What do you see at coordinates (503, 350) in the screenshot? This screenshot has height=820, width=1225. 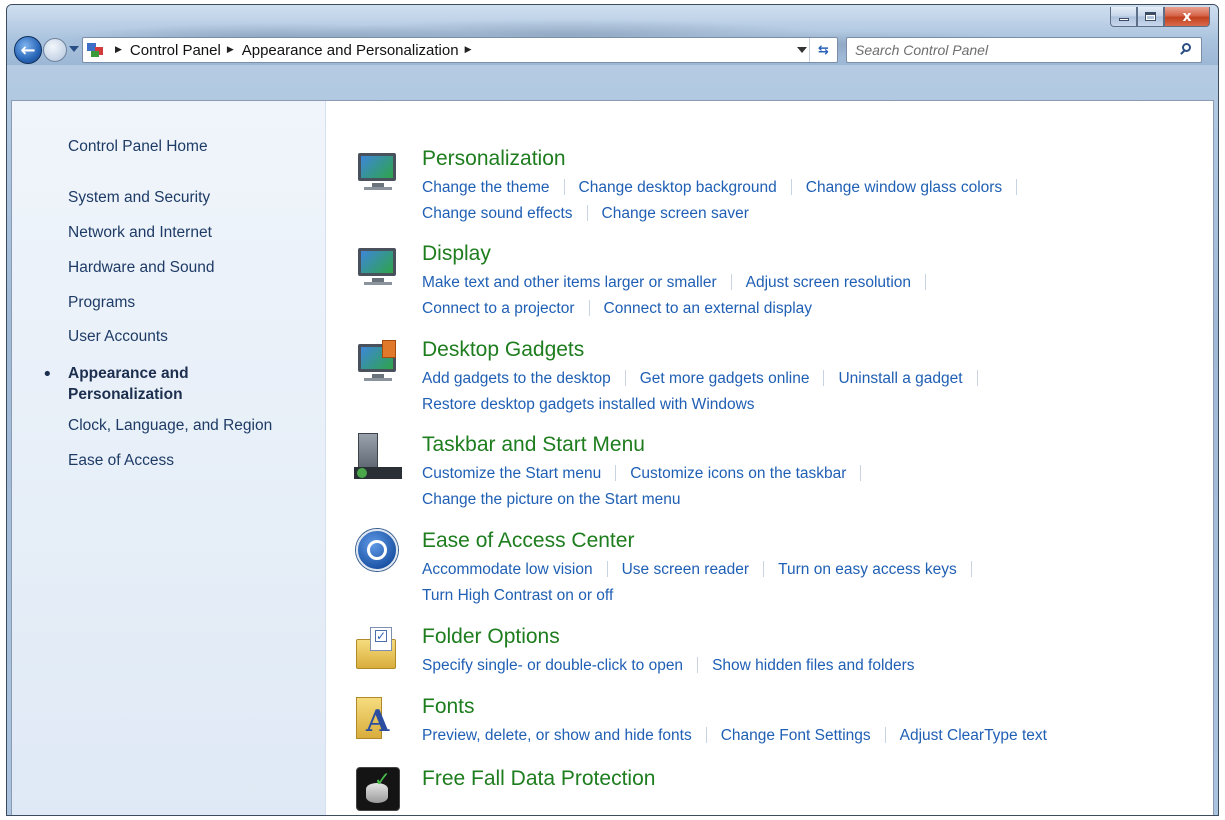 I see `category-title-desktop-gadgets: Desktop Gadgets` at bounding box center [503, 350].